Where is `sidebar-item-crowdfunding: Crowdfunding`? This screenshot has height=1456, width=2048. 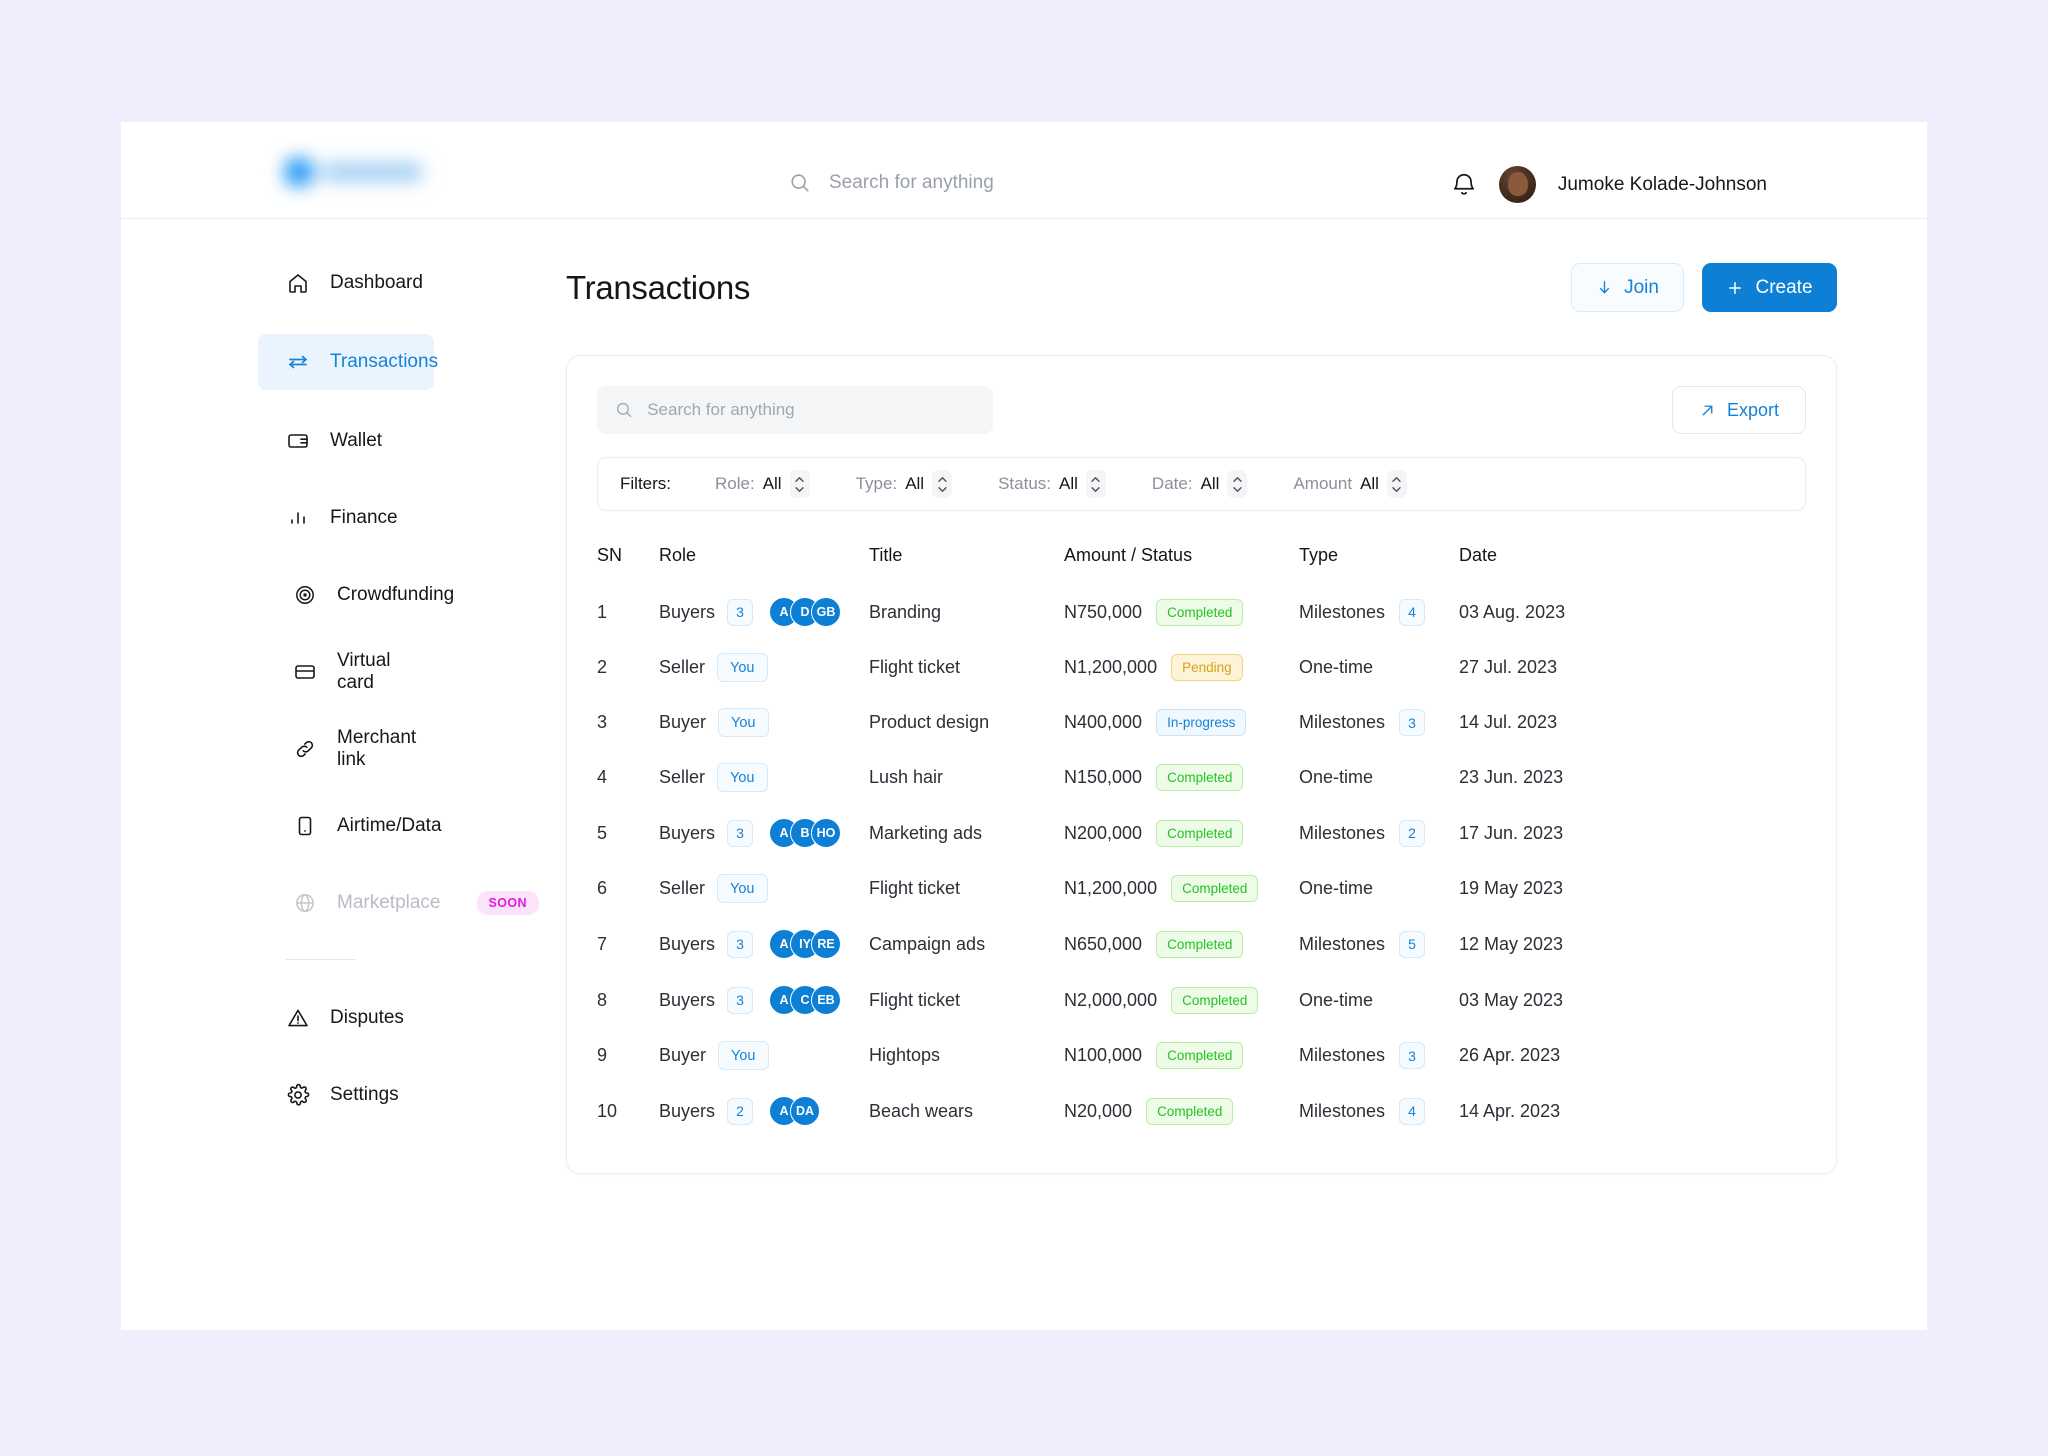
sidebar-item-crowdfunding: Crowdfunding is located at coordinates (373, 595).